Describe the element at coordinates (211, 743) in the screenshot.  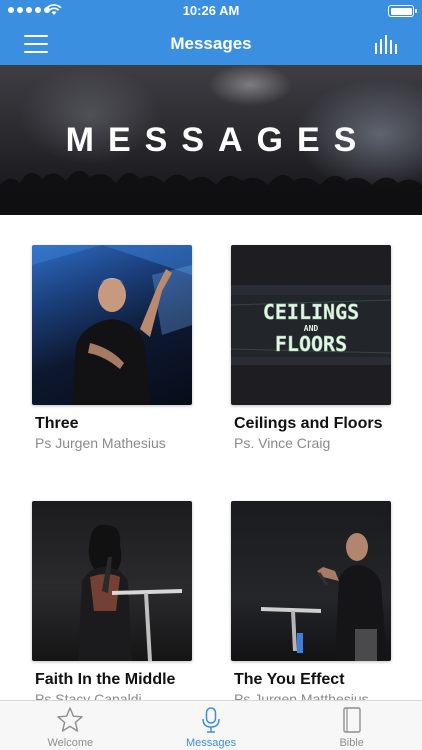
I see `tab-label: Messages` at that location.